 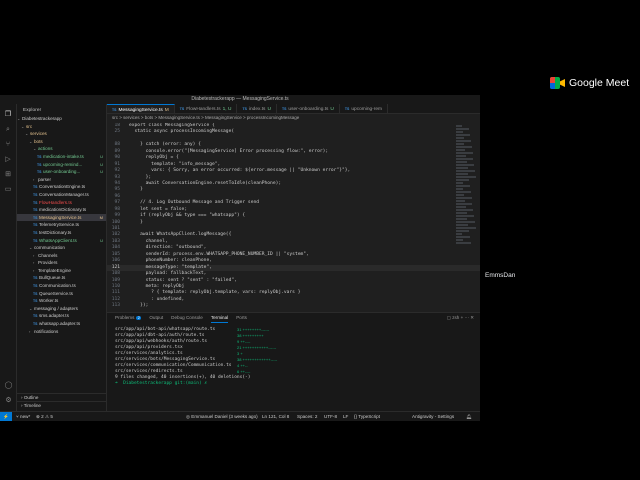 I want to click on tree-file: TS QueueService.ts, so click(x=61, y=294).